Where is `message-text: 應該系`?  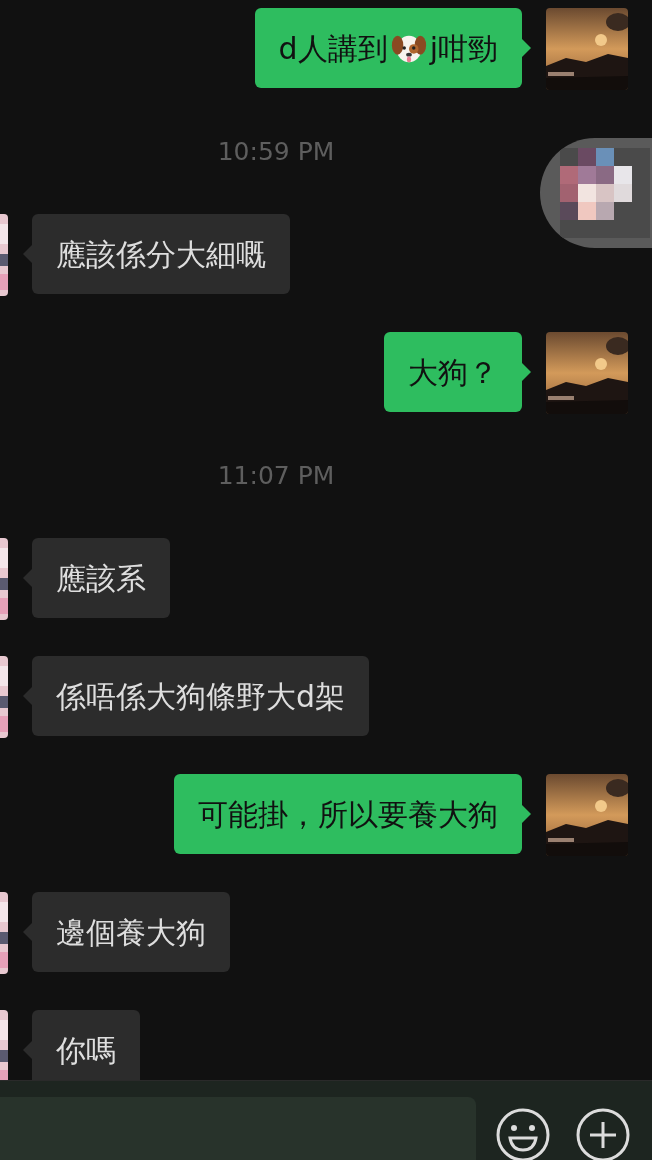
message-text: 應該系 is located at coordinates (101, 578).